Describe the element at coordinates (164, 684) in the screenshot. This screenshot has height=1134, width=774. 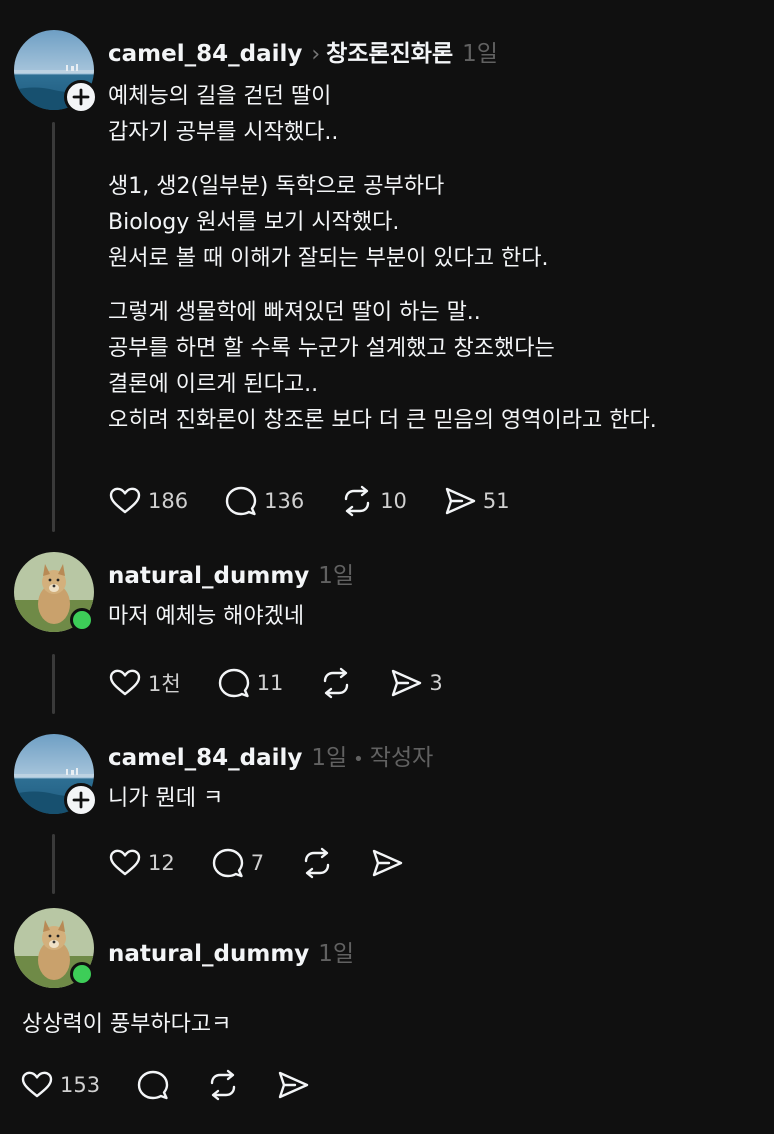
I see `like-count: 1천` at that location.